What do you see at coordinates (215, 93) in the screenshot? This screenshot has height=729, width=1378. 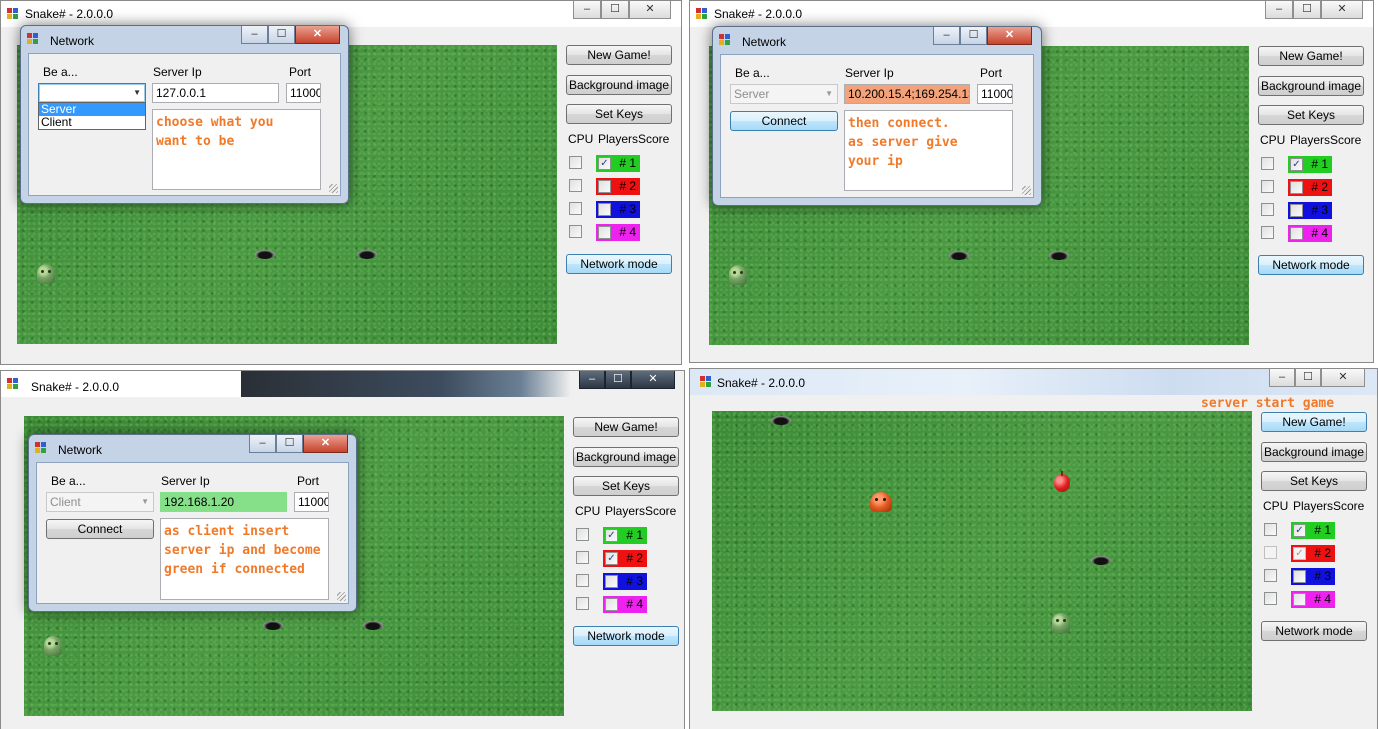 I see `server-ip-input: 127.0.0.1` at bounding box center [215, 93].